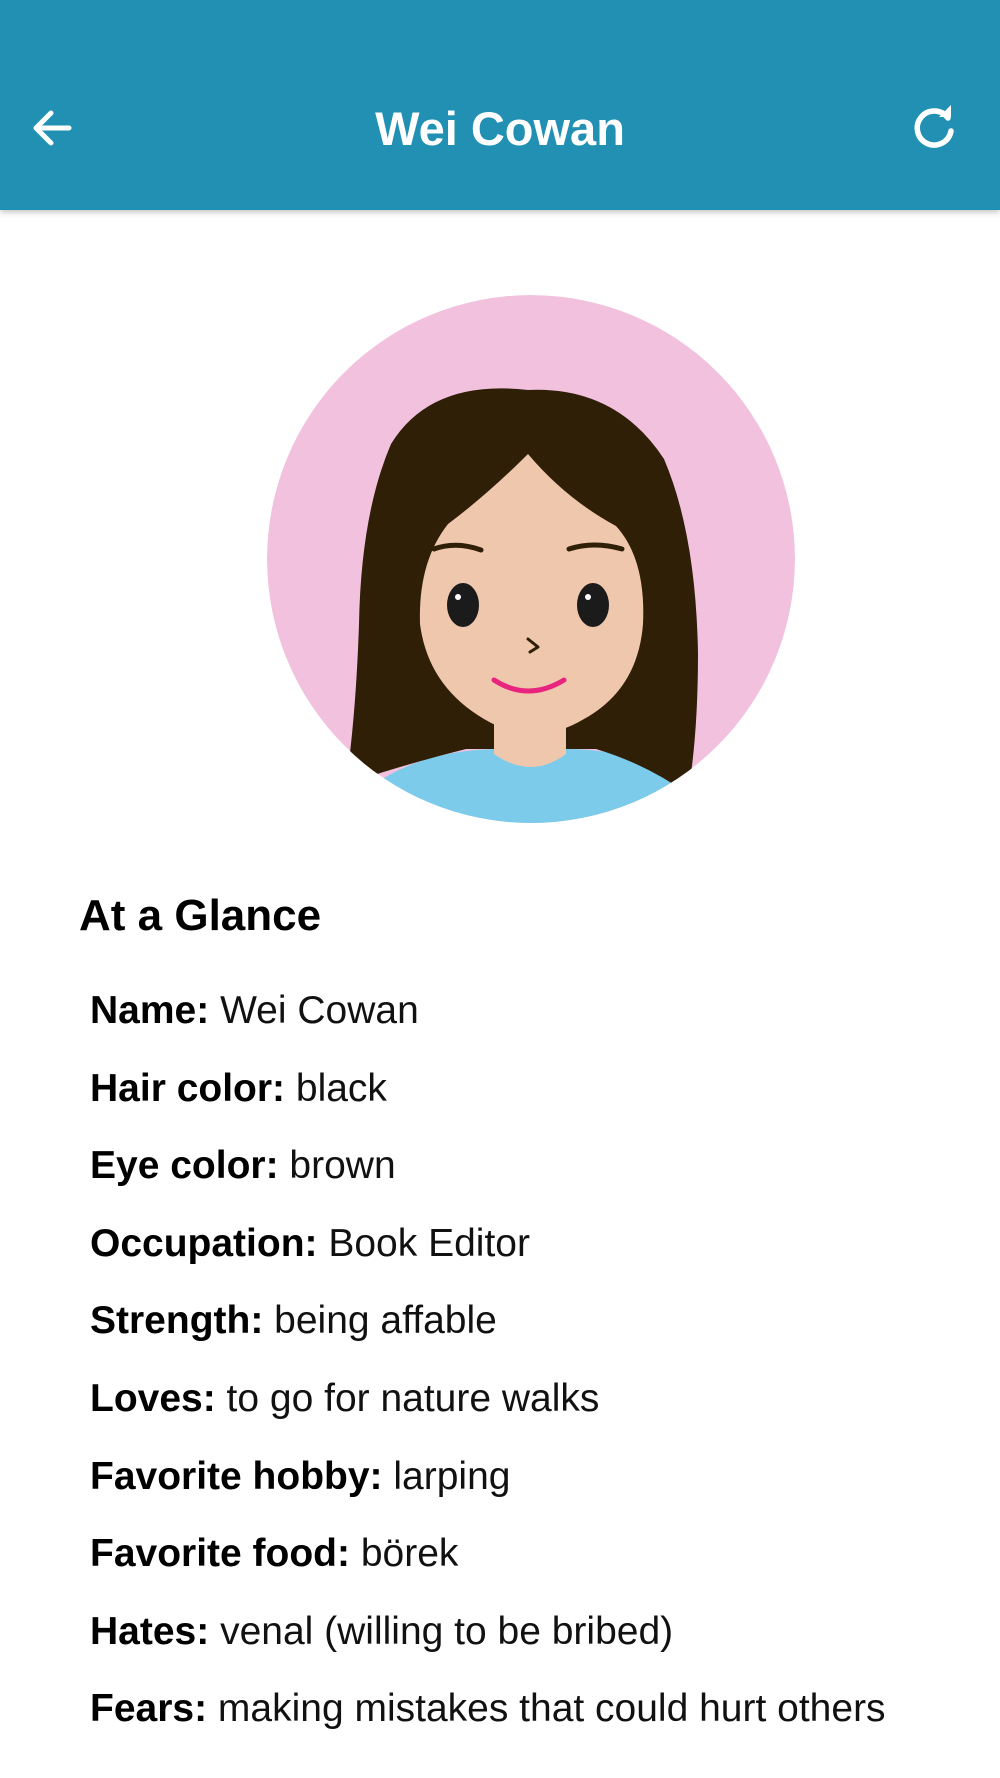 Image resolution: width=1000 pixels, height=1778 pixels. What do you see at coordinates (319, 1010) in the screenshot?
I see `fact-value: Wei Cowan` at bounding box center [319, 1010].